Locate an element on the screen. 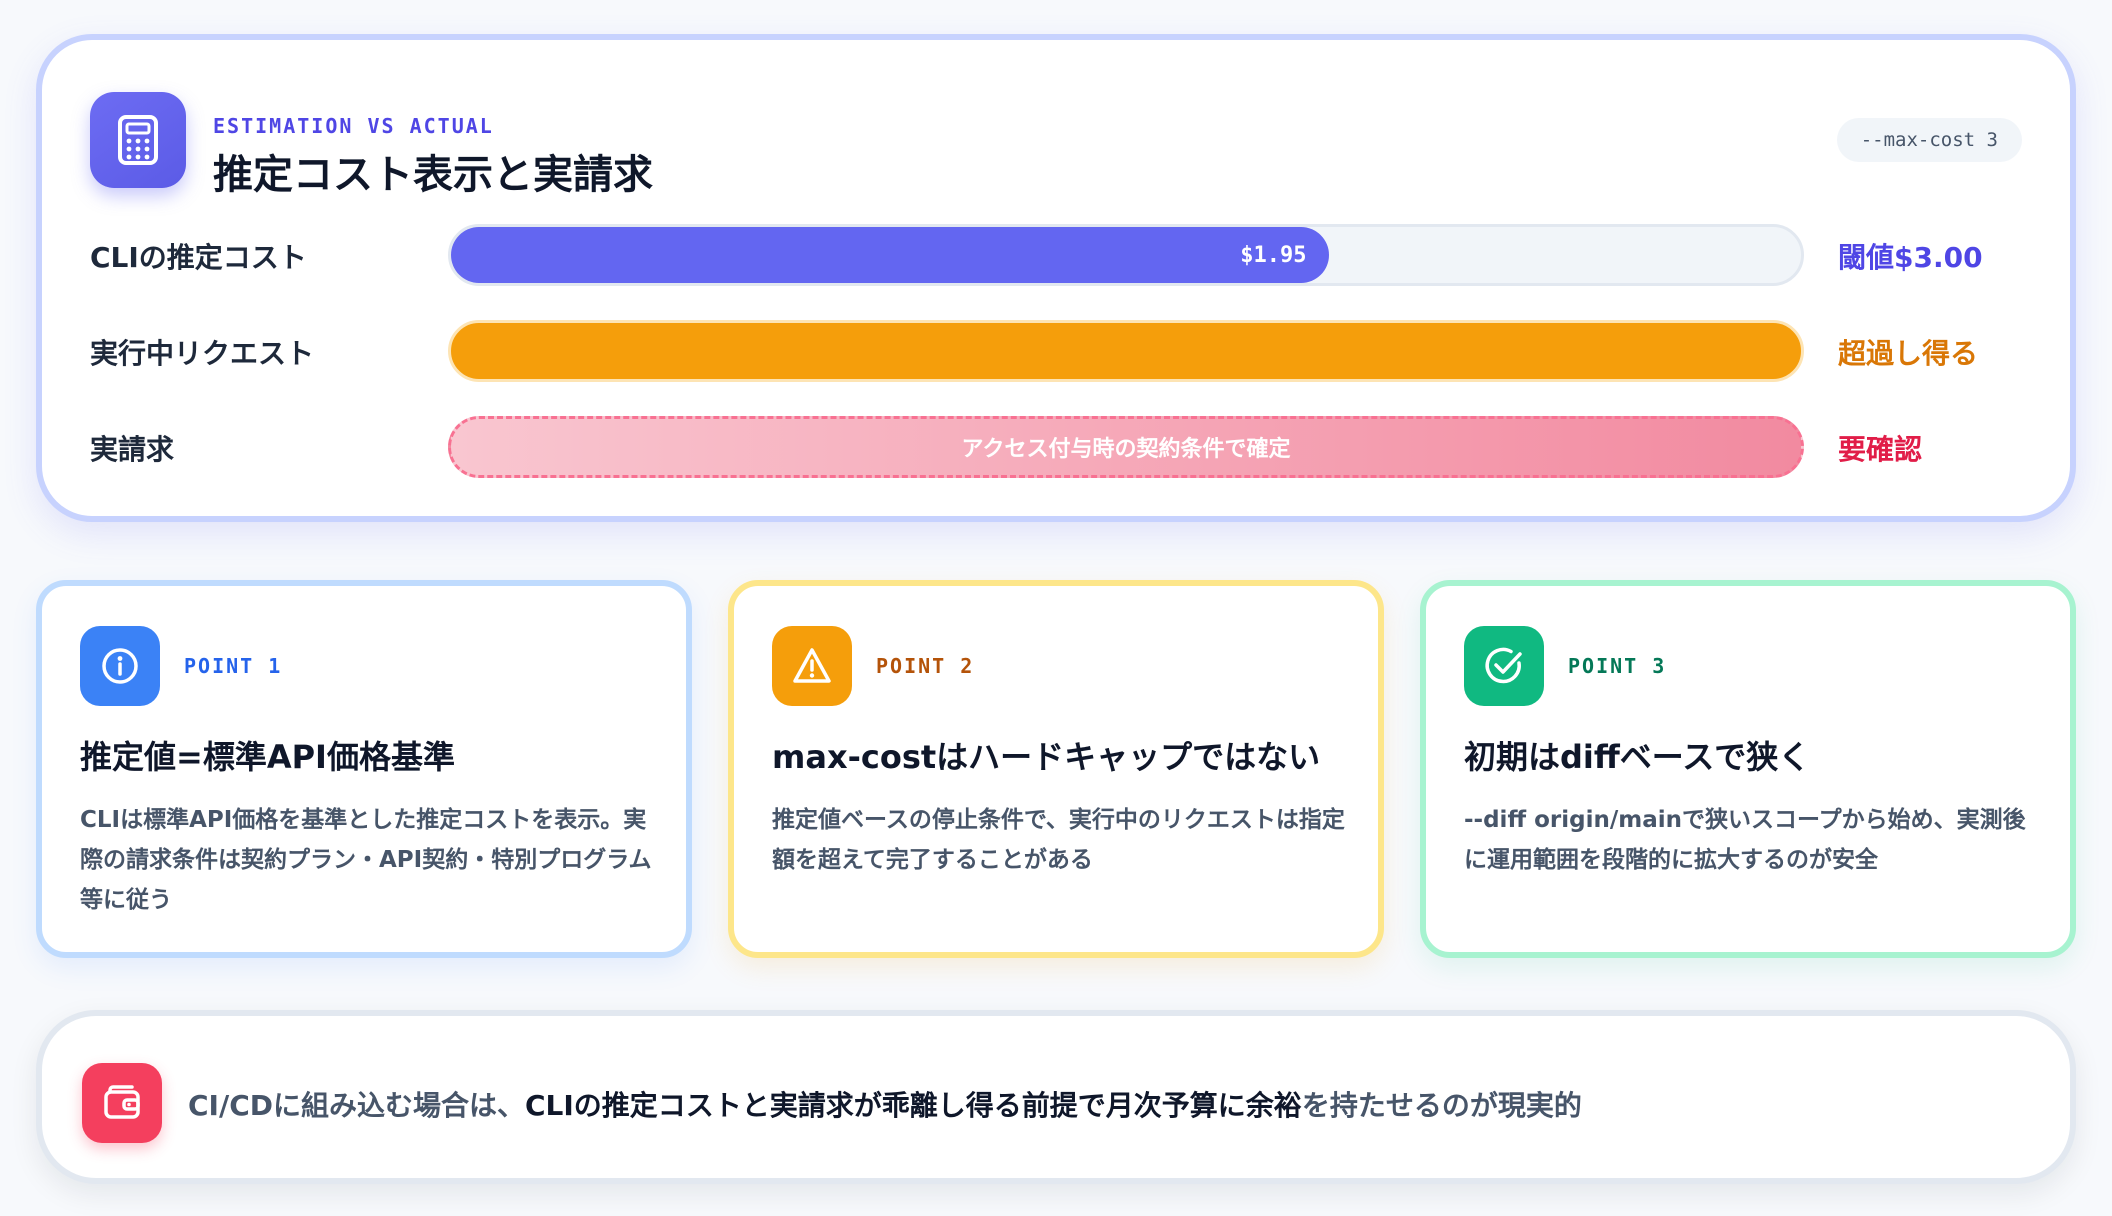 Image resolution: width=2112 pixels, height=1216 pixels. point-label: POINT 1 is located at coordinates (233, 666).